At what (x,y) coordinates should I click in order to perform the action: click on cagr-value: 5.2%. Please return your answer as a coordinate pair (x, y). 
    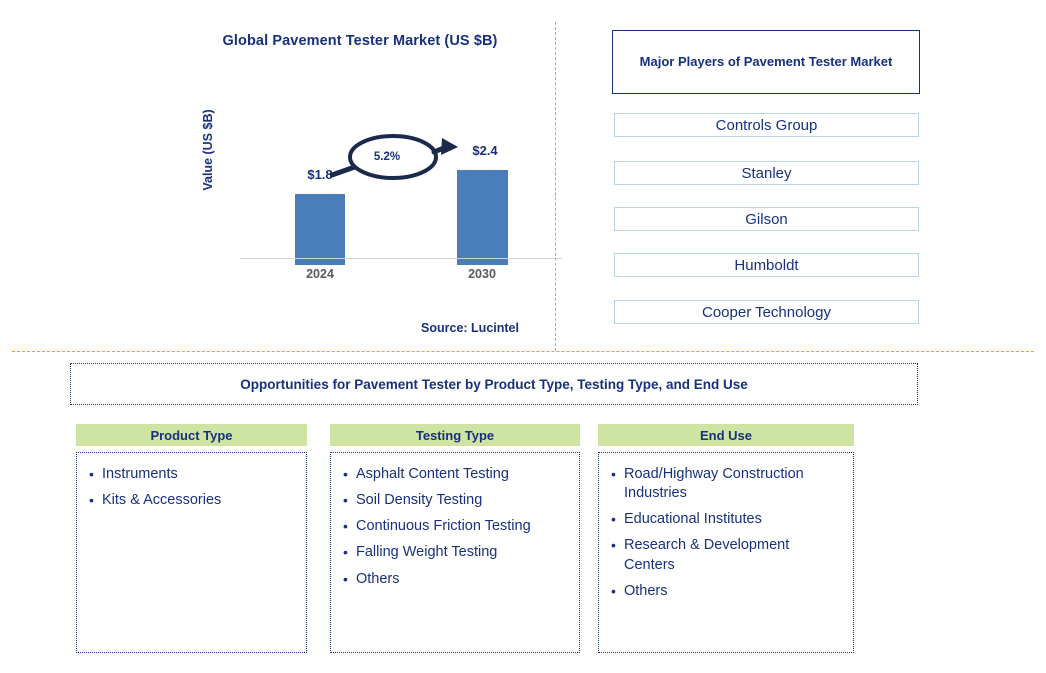
    Looking at the image, I should click on (387, 157).